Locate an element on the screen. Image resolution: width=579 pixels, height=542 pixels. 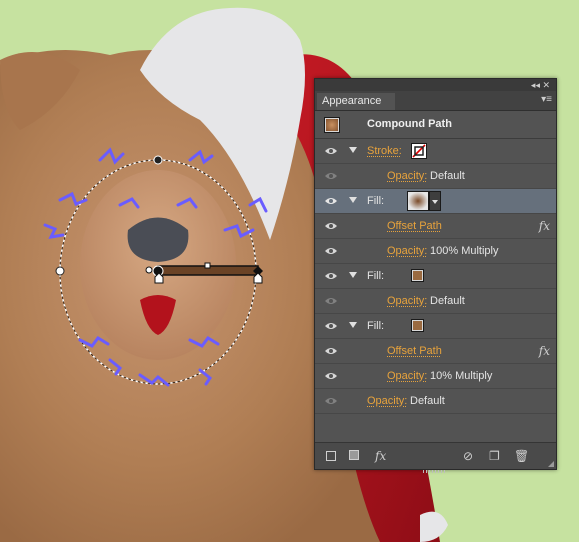
duplicate-item-icon: ❐ is located at coordinates (494, 456).